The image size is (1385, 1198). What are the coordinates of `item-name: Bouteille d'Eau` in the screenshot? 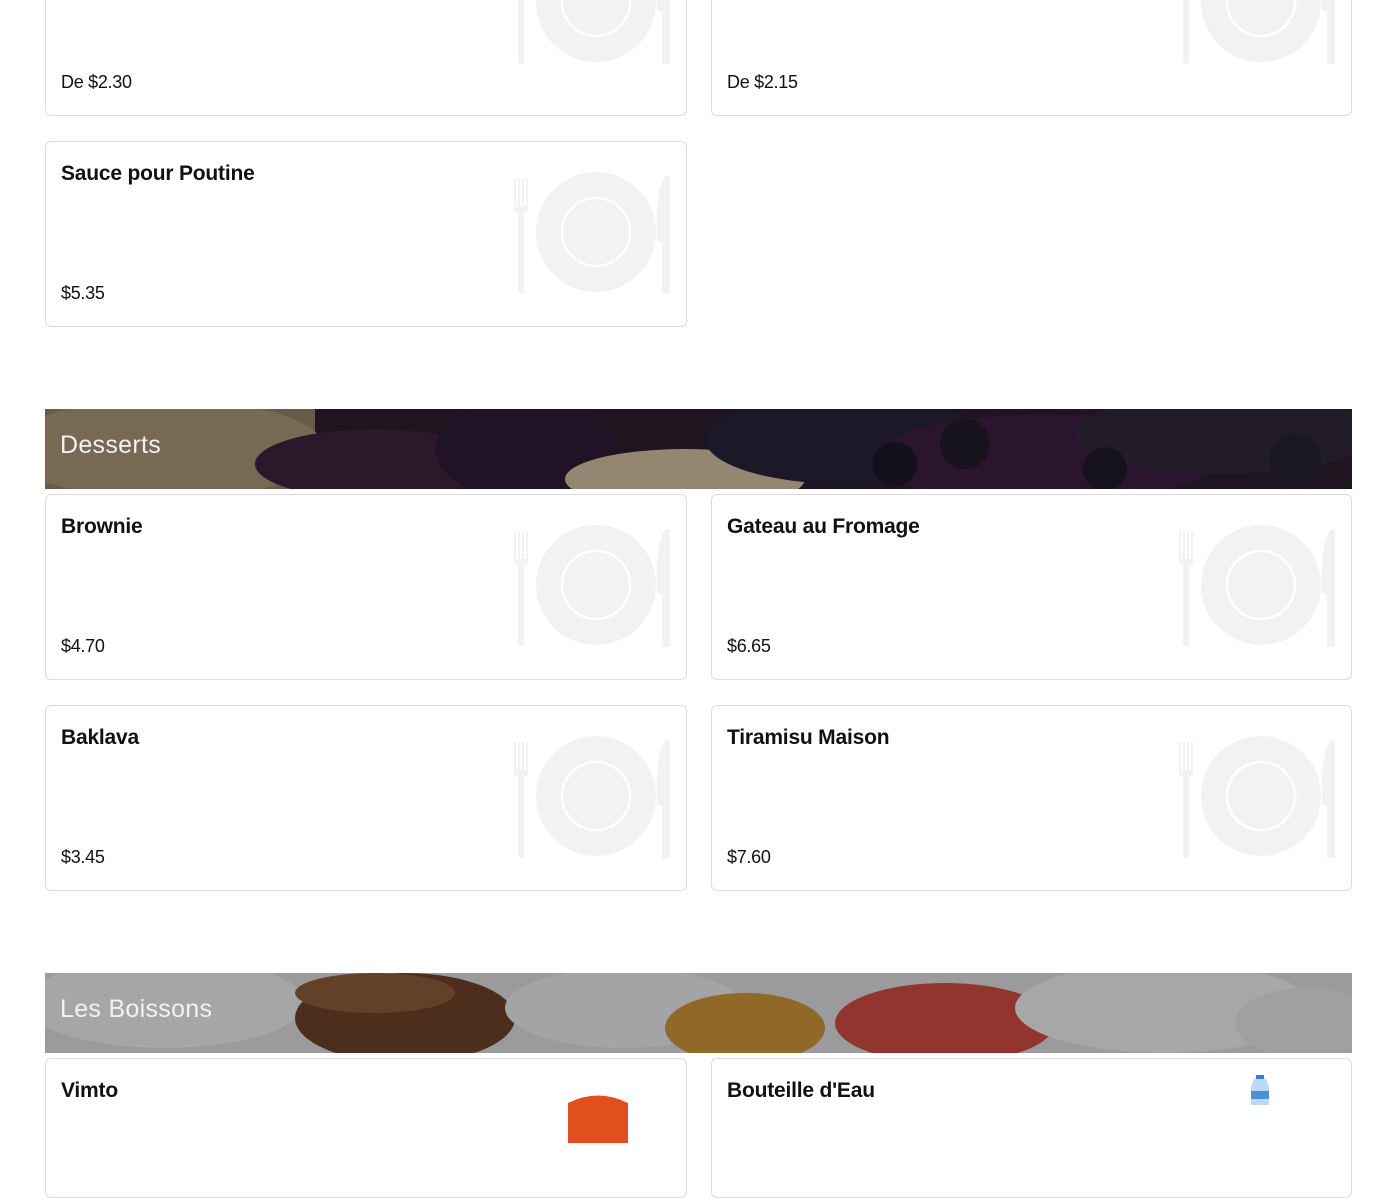 It's located at (801, 1090).